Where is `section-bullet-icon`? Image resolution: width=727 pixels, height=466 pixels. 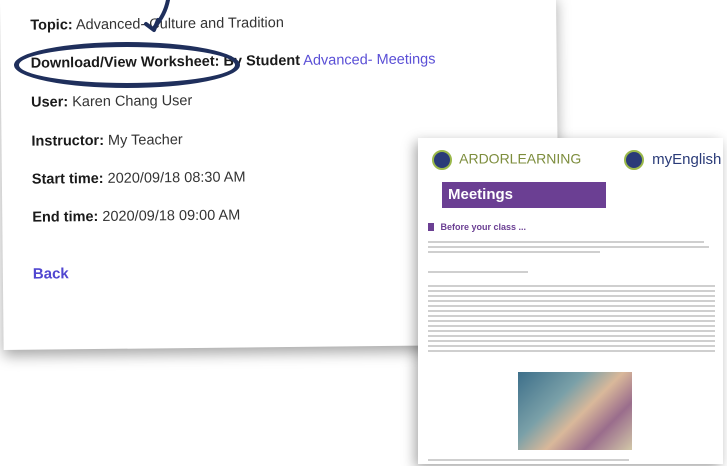
section-bullet-icon is located at coordinates (431, 227).